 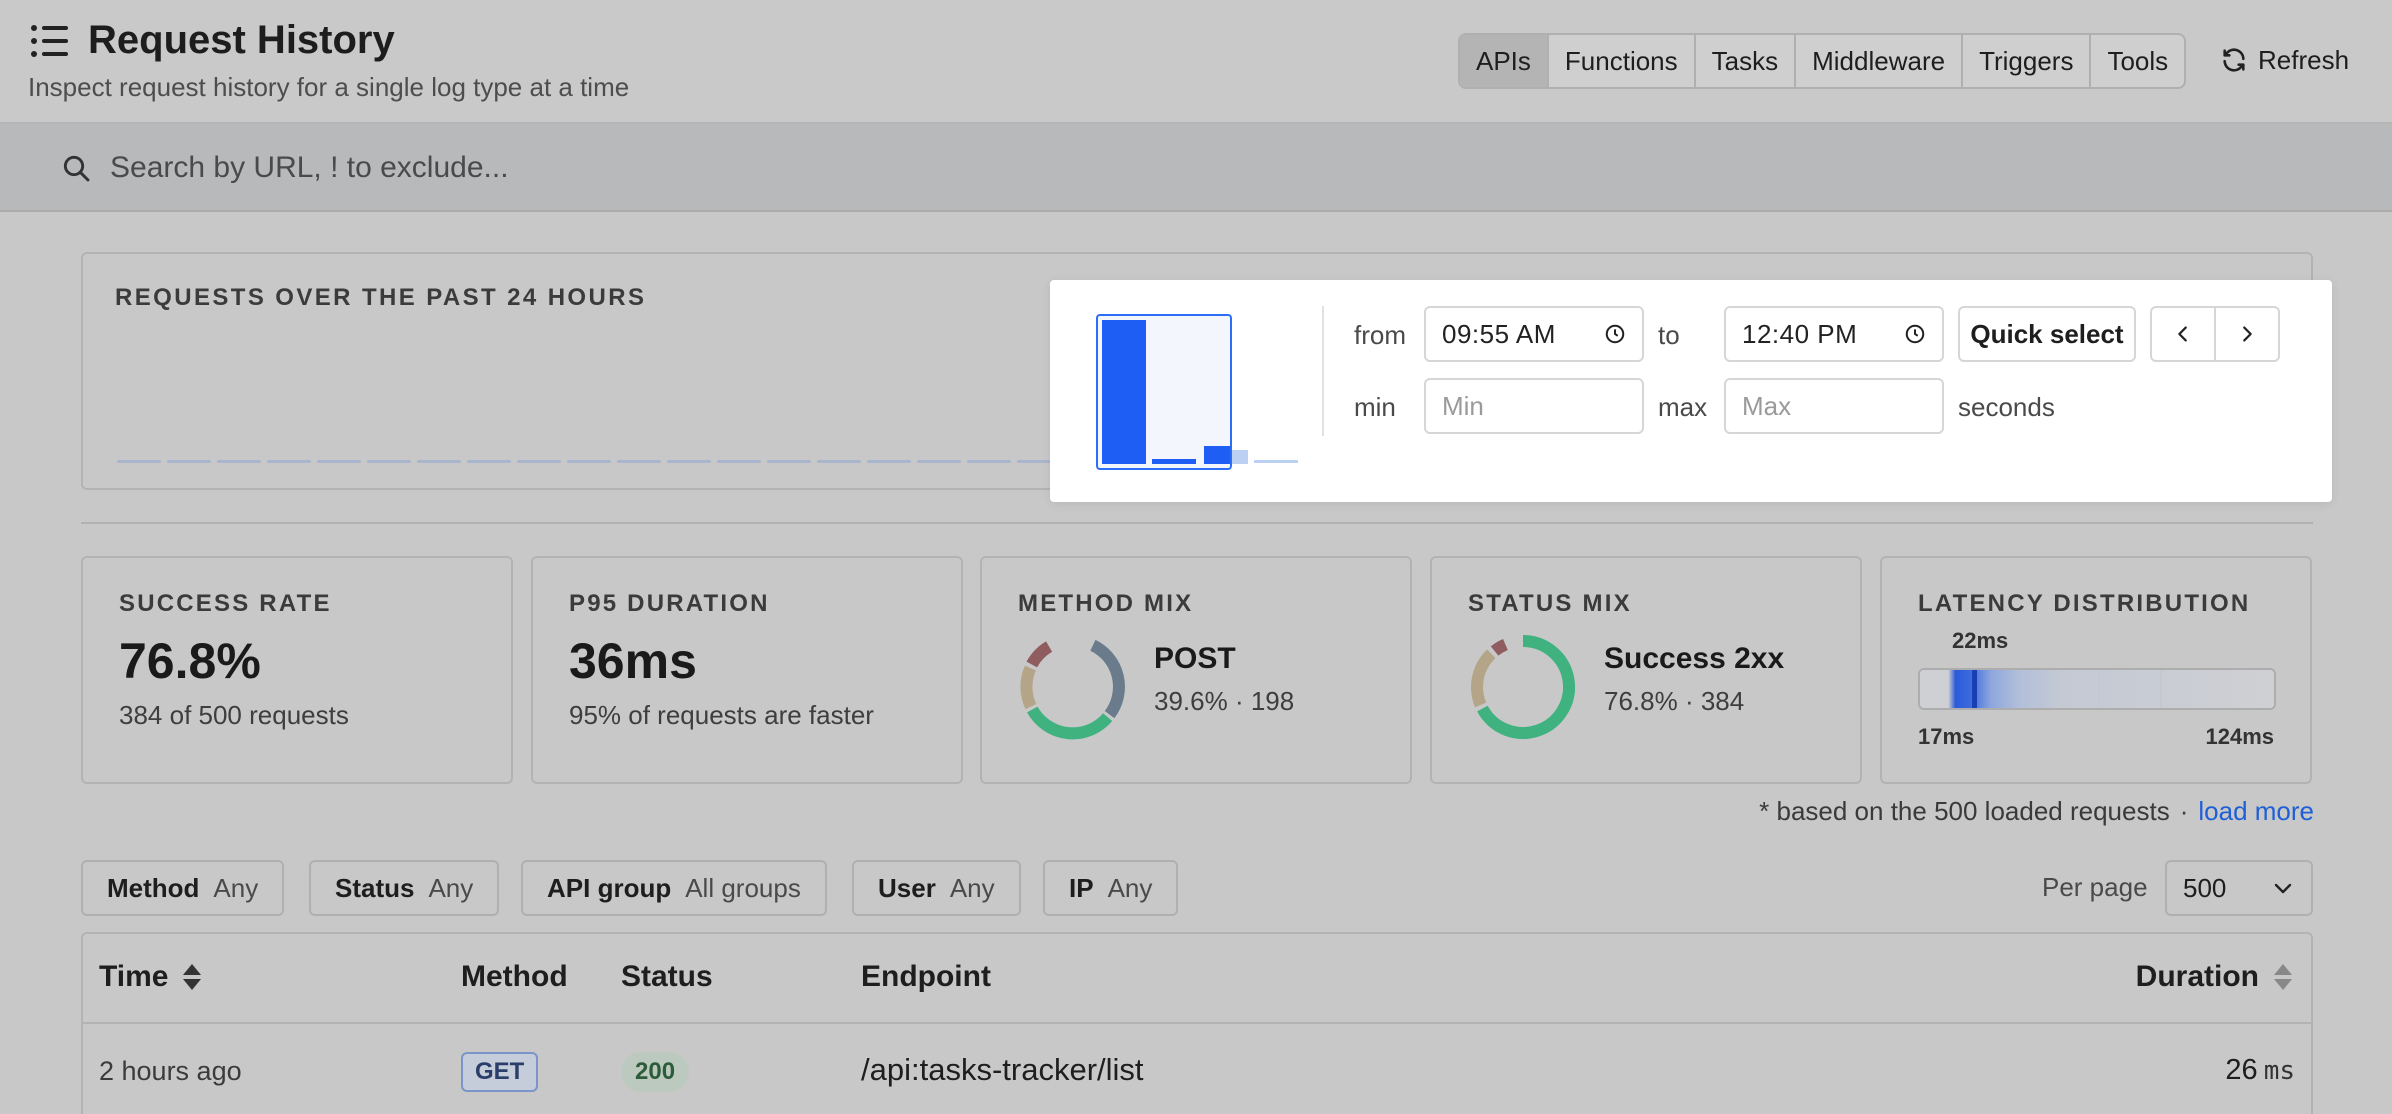 I want to click on chevron-right-icon, so click(x=2247, y=334).